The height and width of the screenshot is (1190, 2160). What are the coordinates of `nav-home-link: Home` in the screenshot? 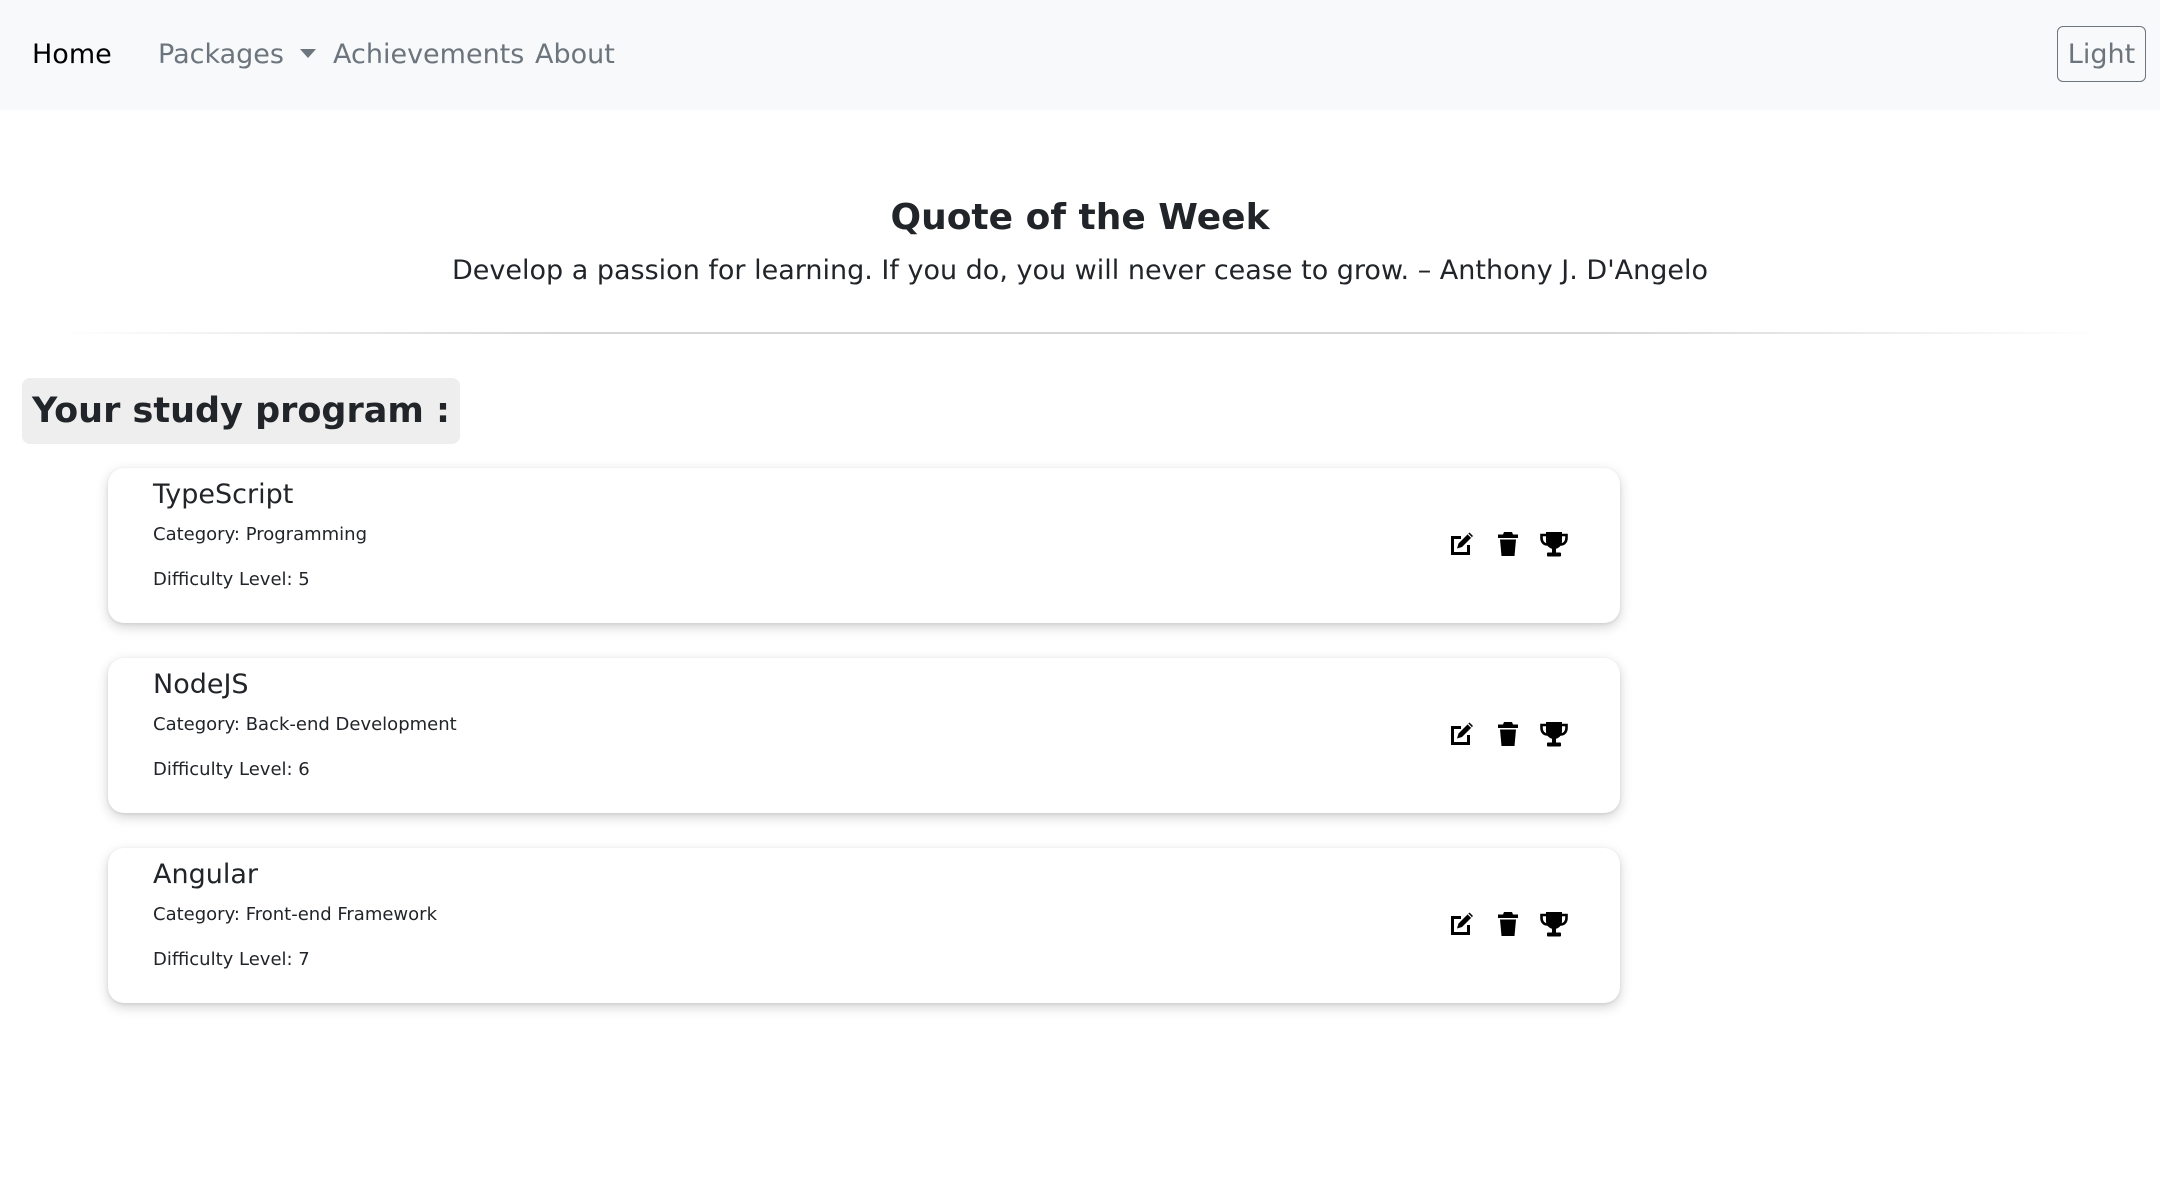 It's located at (72, 55).